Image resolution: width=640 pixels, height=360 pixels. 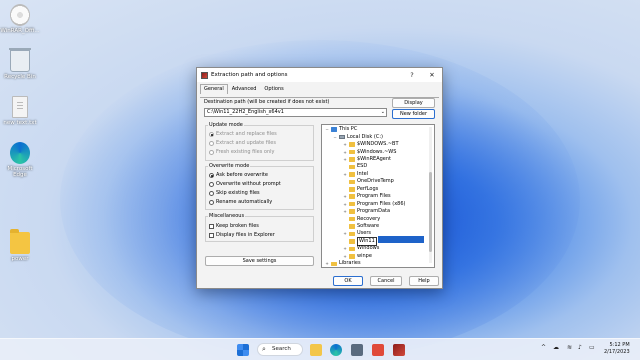 What do you see at coordinates (246, 134) in the screenshot?
I see `radio-label: Extract and replace files` at bounding box center [246, 134].